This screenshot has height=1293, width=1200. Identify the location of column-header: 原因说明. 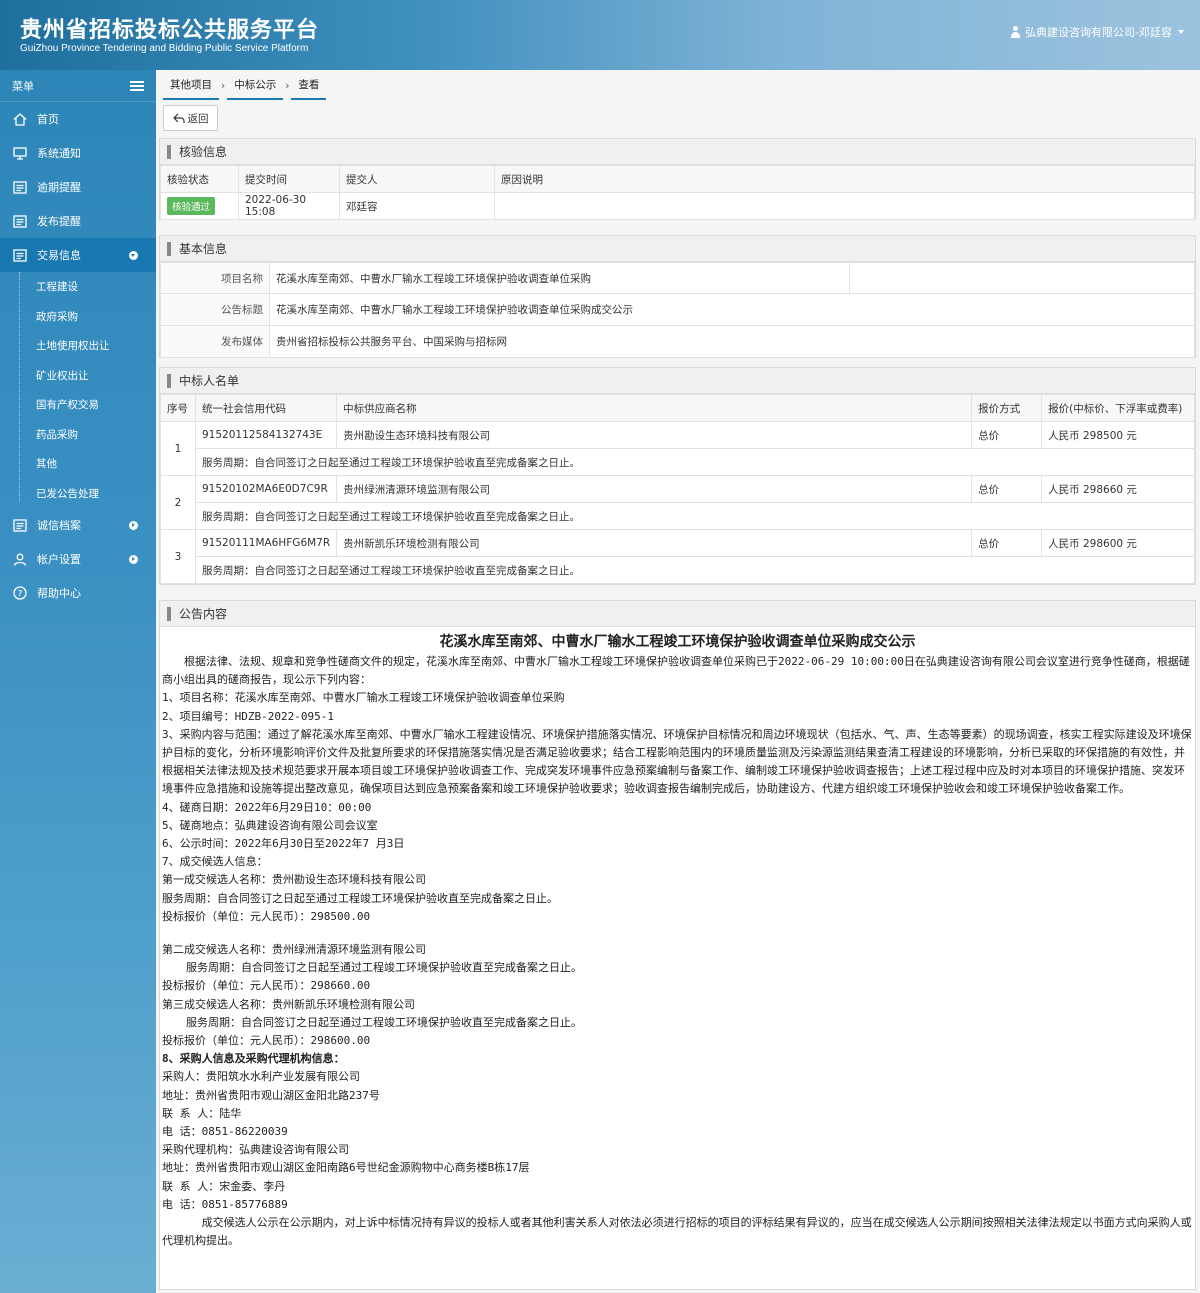
(844, 179).